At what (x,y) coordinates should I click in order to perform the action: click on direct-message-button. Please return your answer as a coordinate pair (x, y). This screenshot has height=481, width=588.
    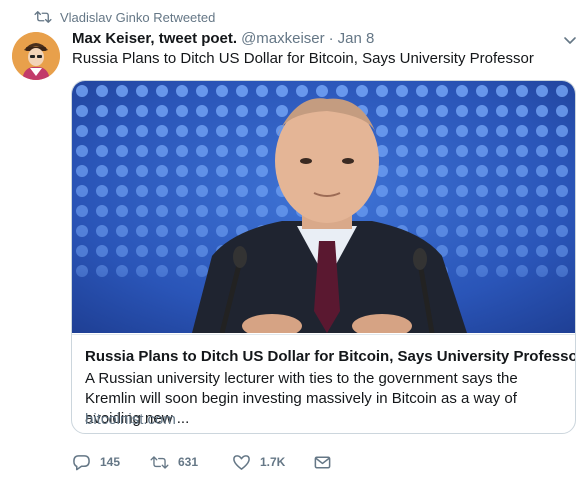
    Looking at the image, I should click on (322, 462).